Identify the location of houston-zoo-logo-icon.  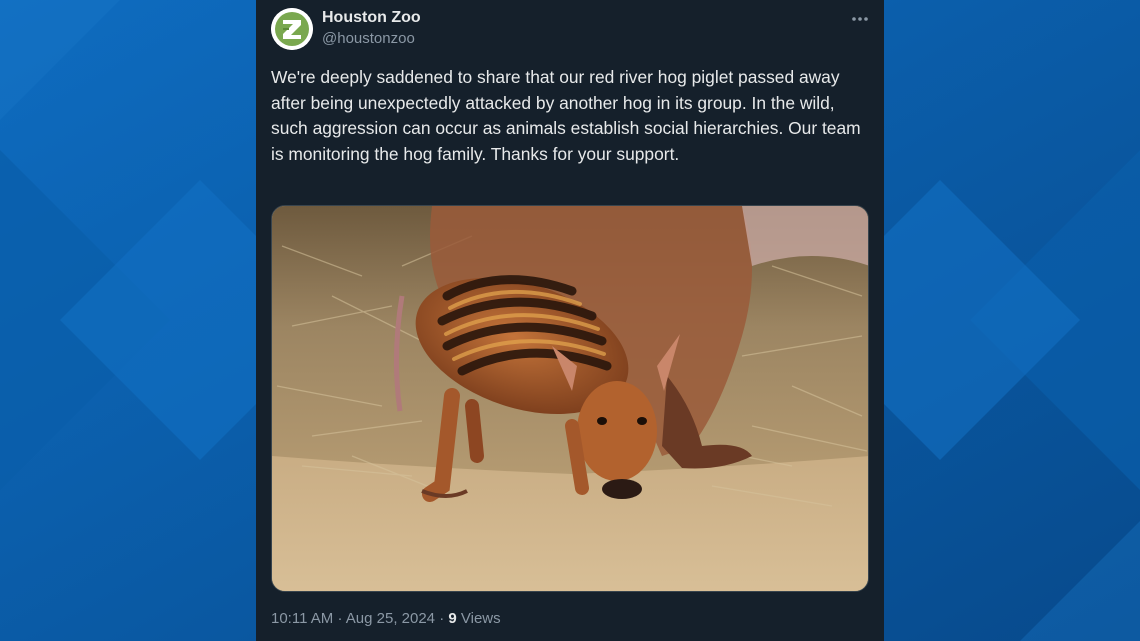
(292, 29).